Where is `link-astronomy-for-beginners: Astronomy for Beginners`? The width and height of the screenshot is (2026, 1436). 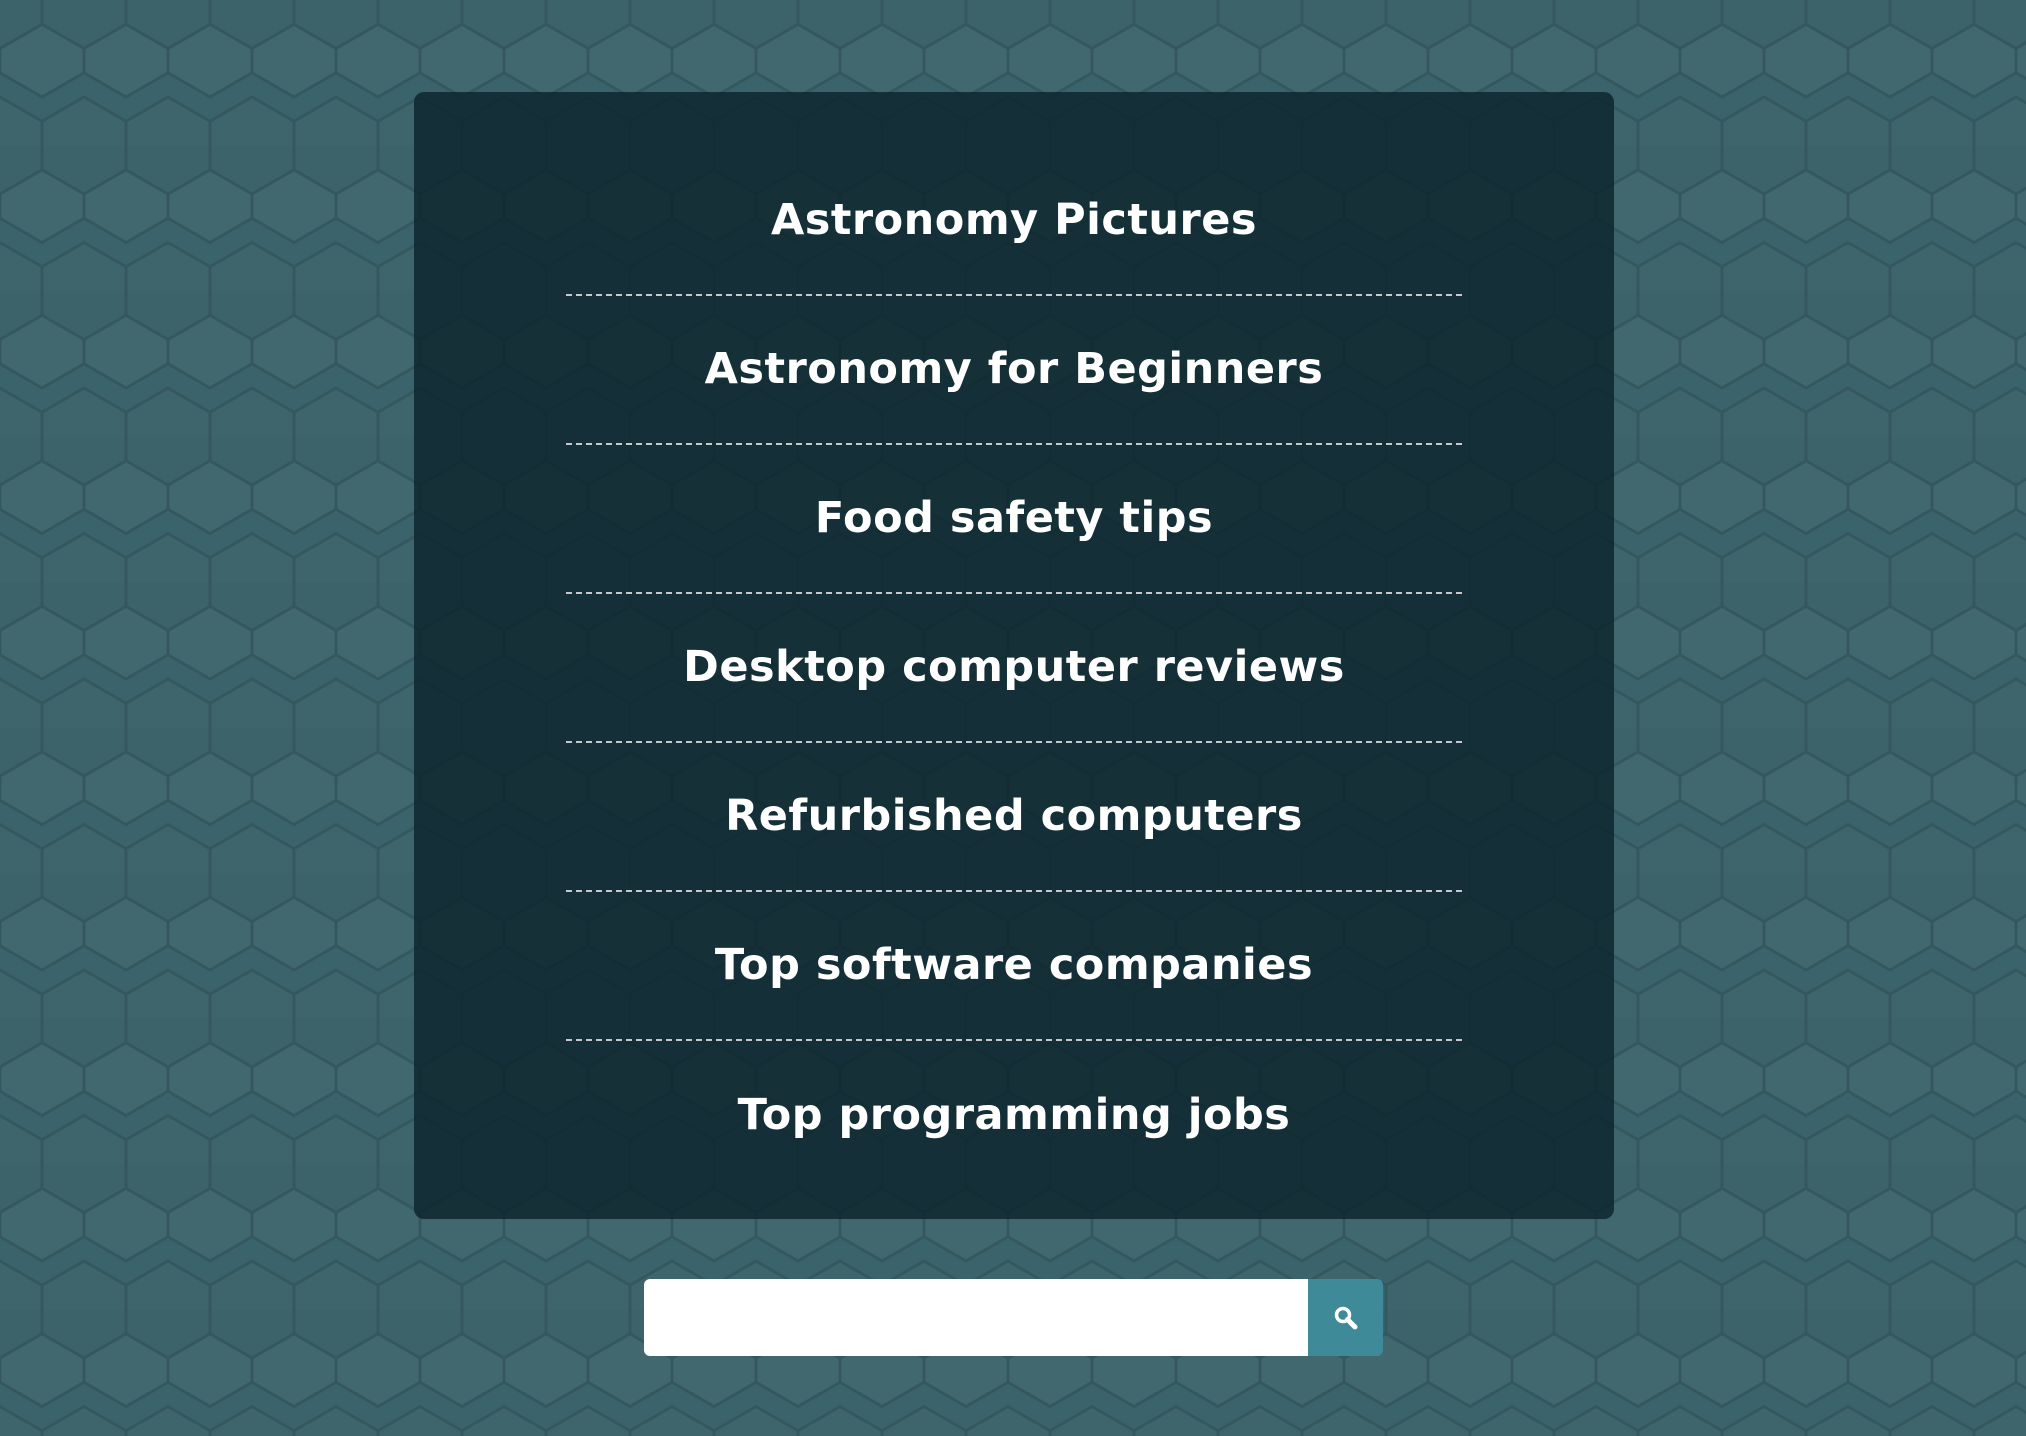 link-astronomy-for-beginners: Astronomy for Beginners is located at coordinates (1014, 369).